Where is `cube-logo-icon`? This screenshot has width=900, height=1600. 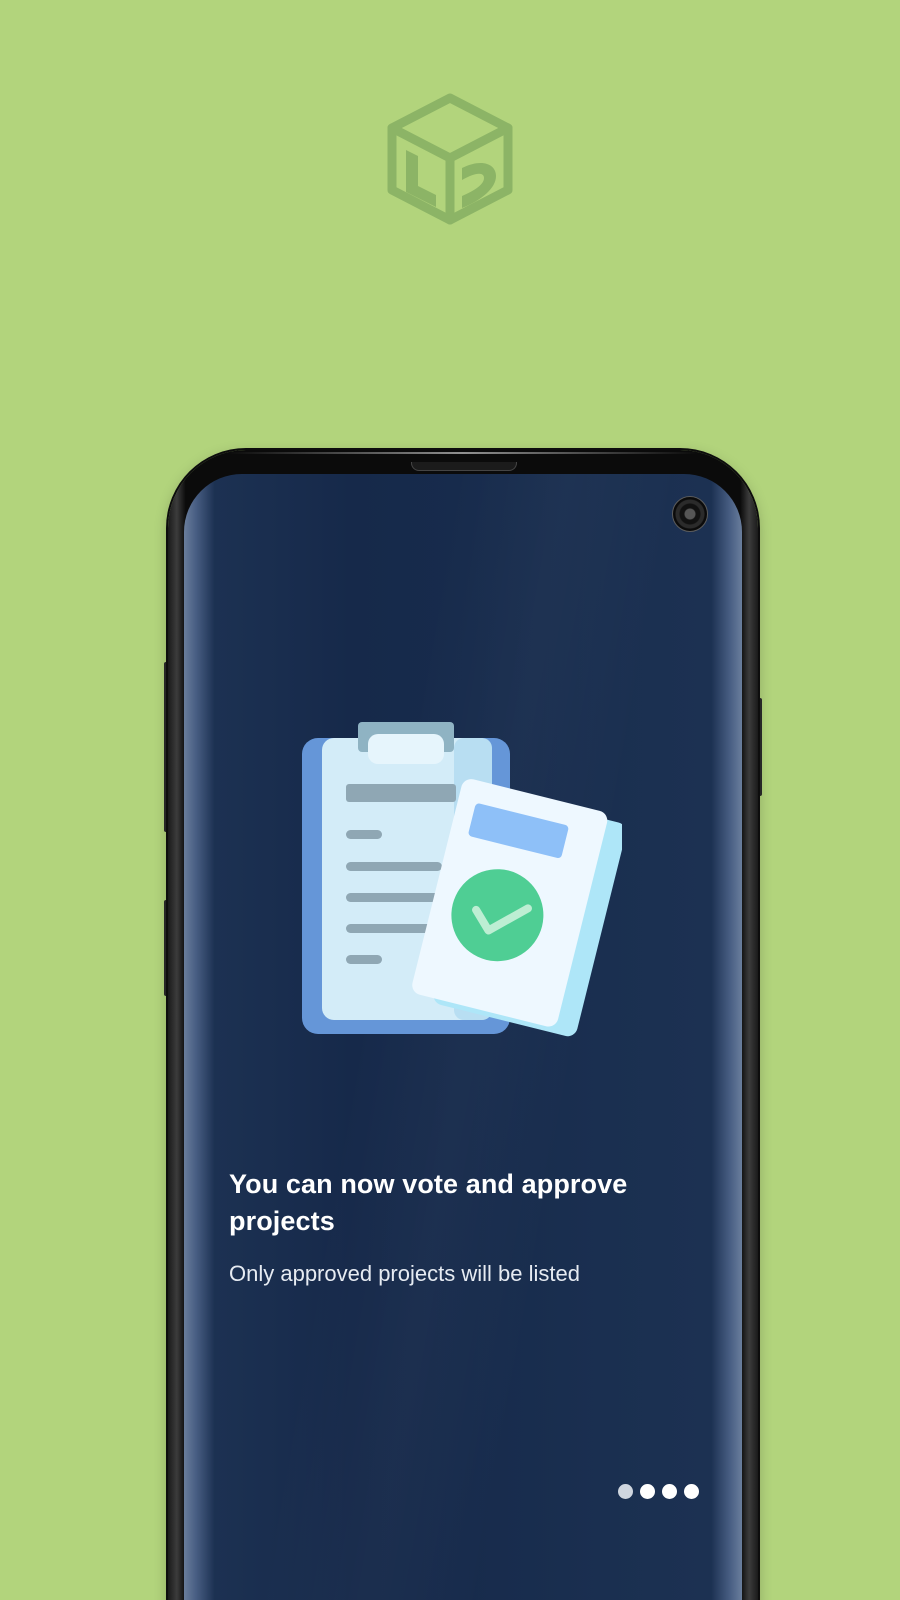
cube-logo-icon is located at coordinates (450, 159).